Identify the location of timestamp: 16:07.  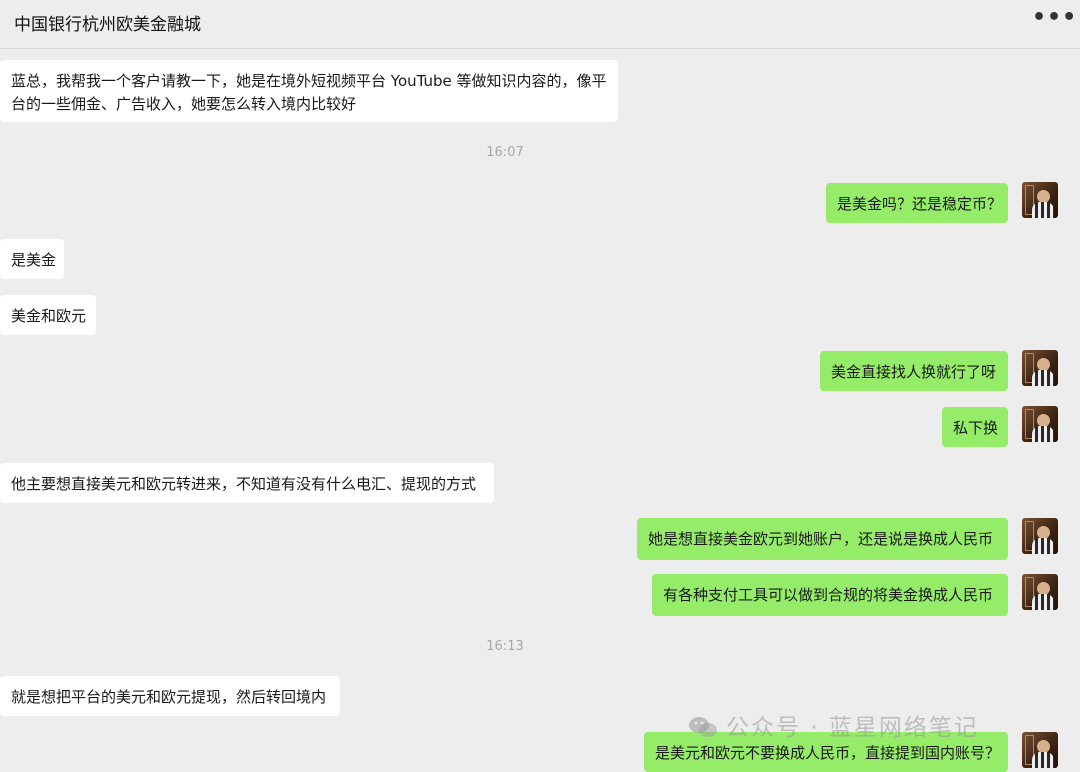
(505, 152).